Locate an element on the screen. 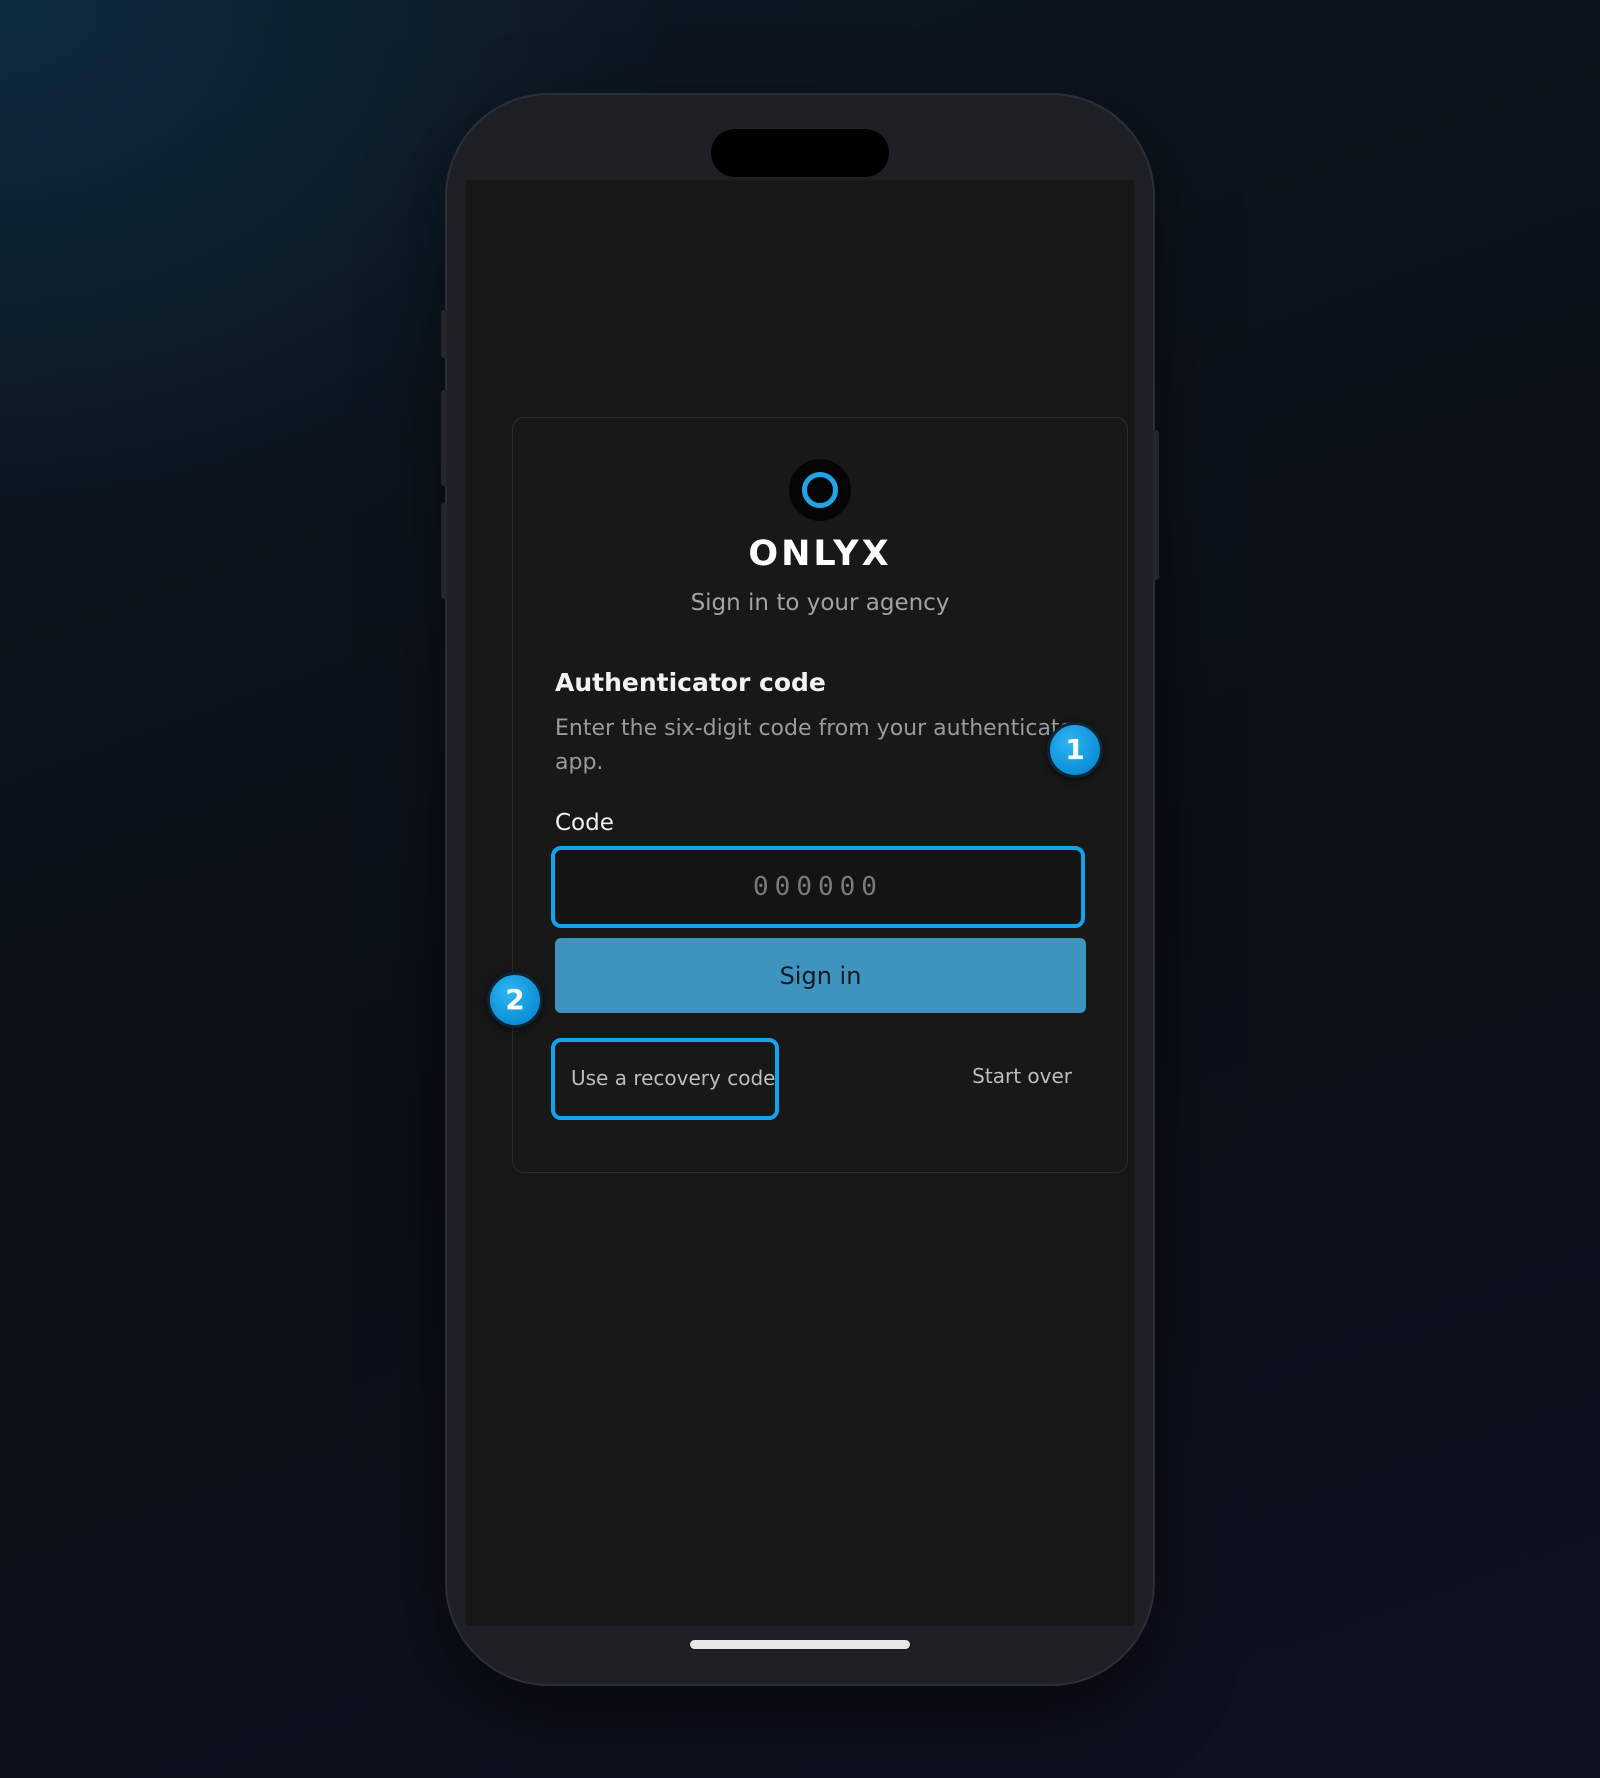  volume-up-button is located at coordinates (444, 438).